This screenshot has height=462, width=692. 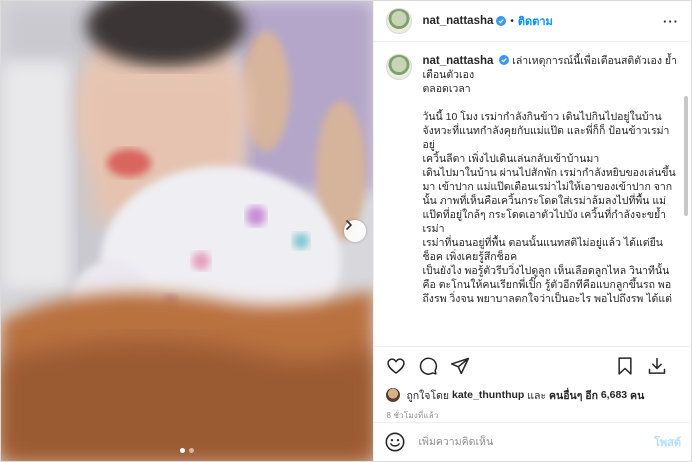 What do you see at coordinates (355, 231) in the screenshot?
I see `carousel-next-button` at bounding box center [355, 231].